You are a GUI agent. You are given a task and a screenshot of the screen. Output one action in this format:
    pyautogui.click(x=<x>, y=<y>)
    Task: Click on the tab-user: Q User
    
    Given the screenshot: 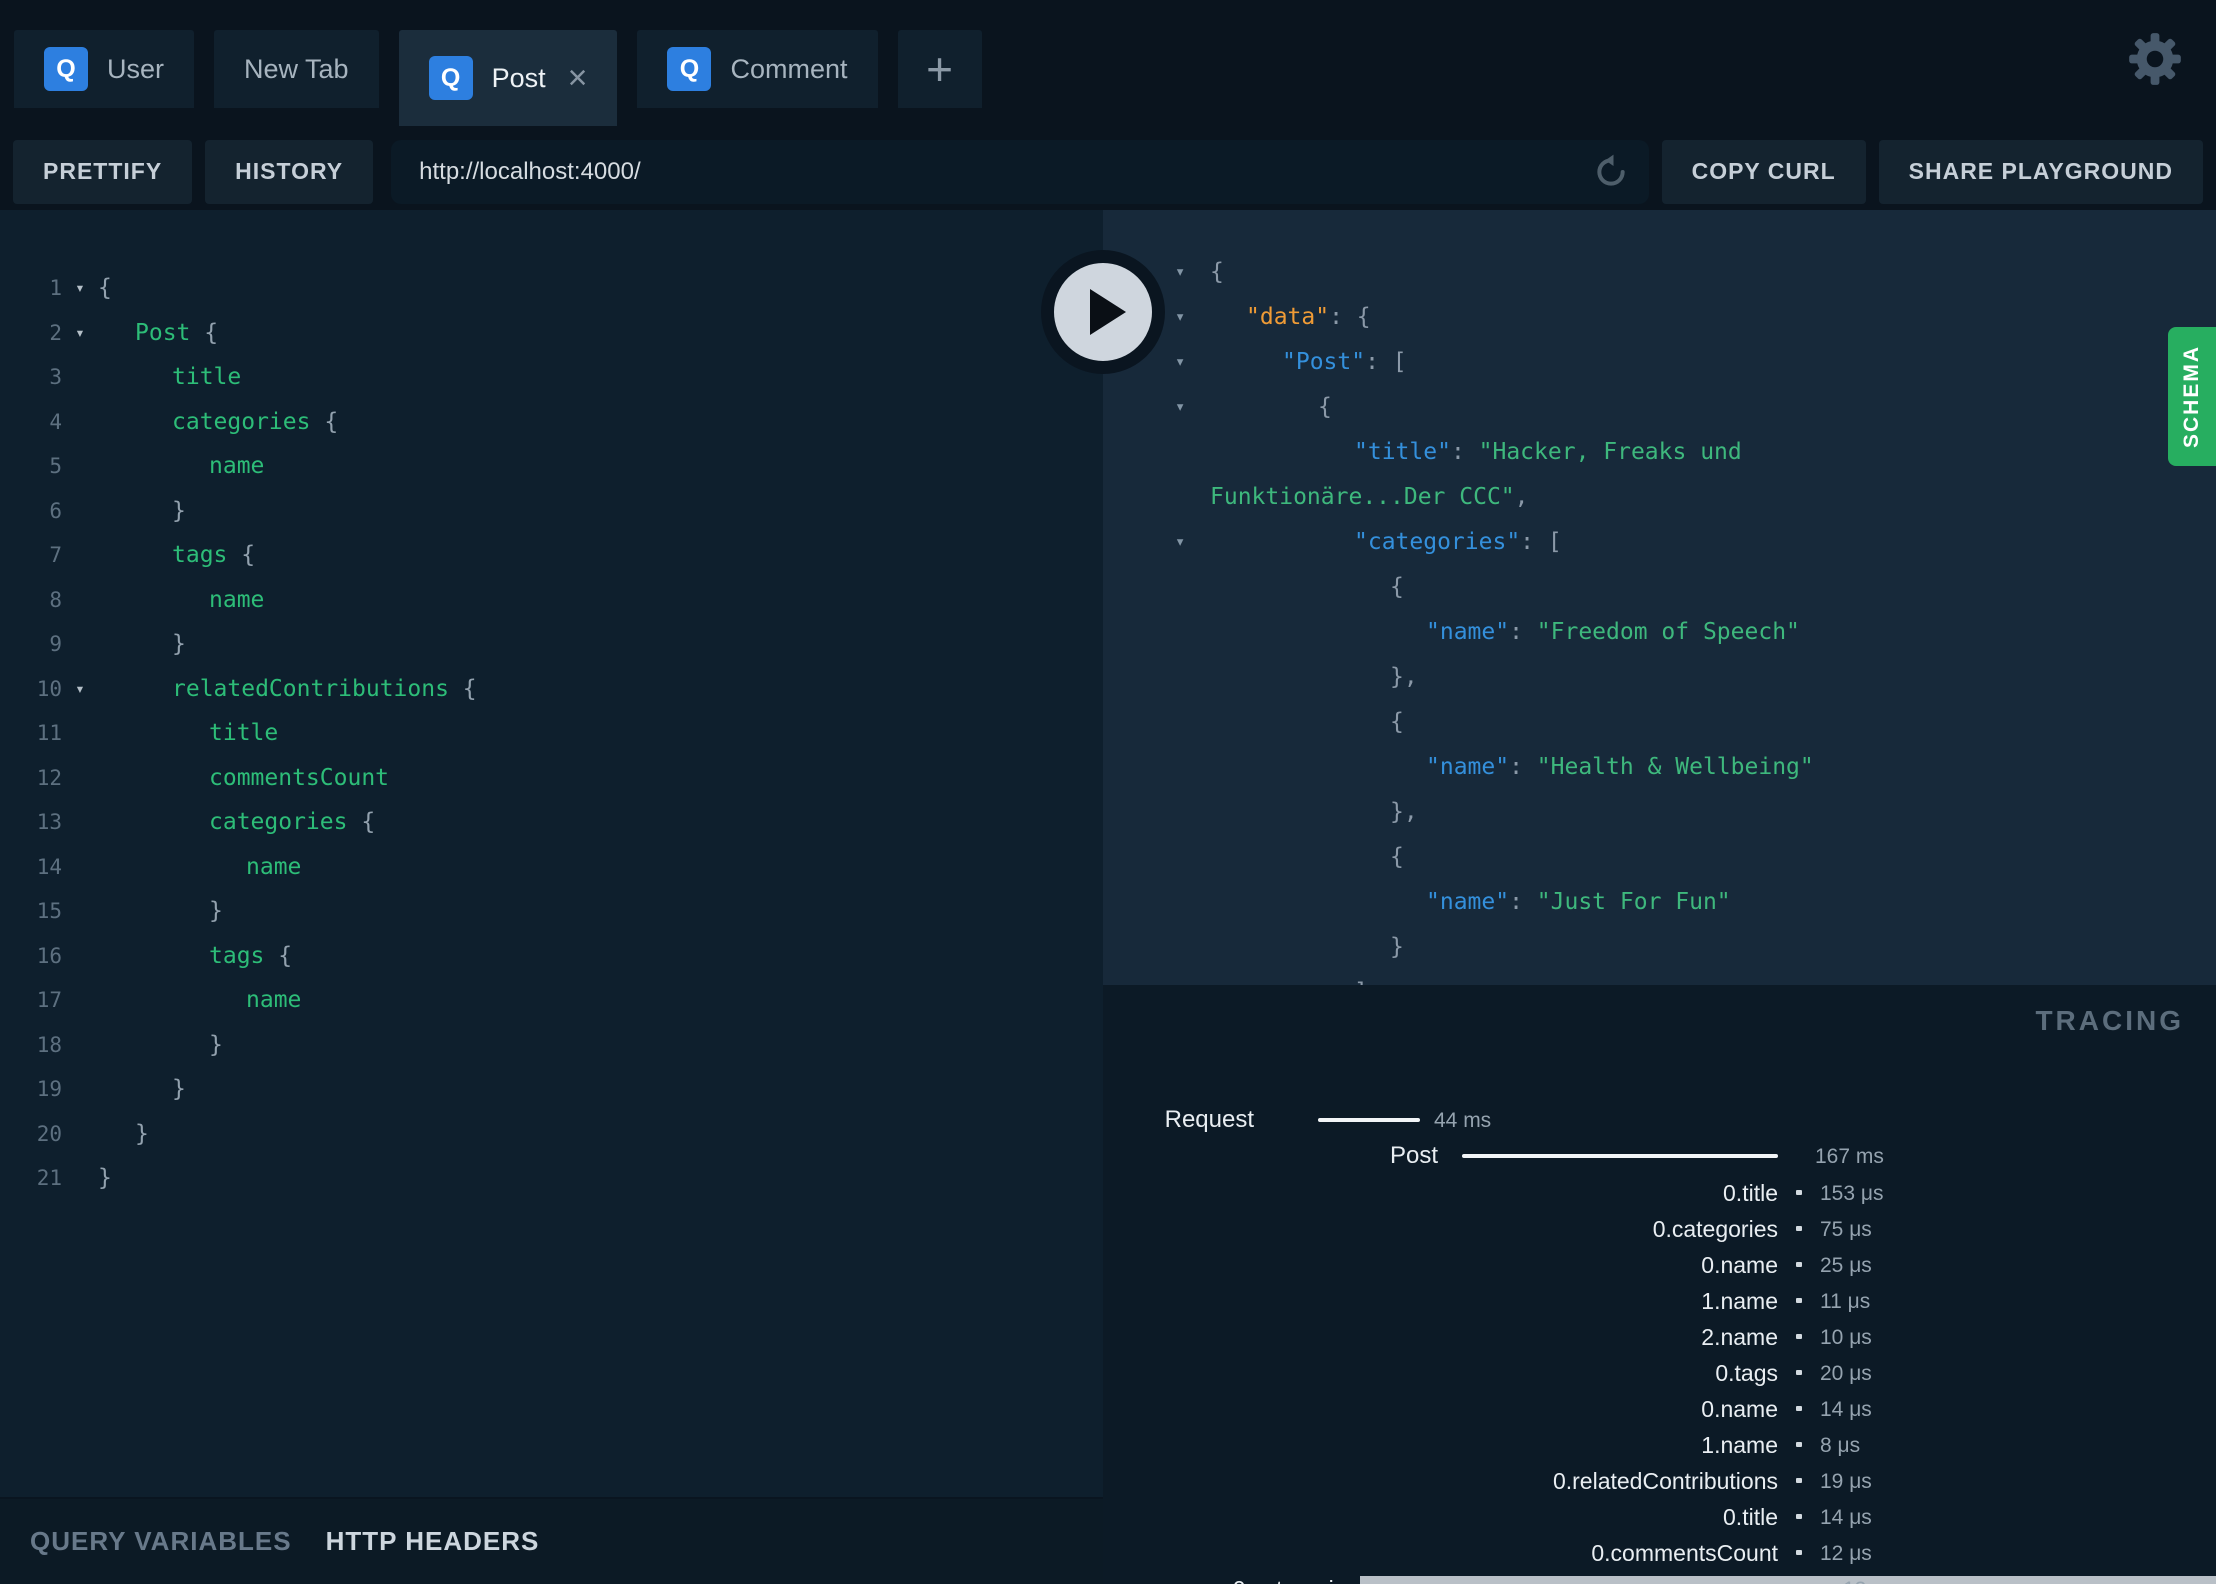 What is the action you would take?
    pyautogui.click(x=104, y=69)
    